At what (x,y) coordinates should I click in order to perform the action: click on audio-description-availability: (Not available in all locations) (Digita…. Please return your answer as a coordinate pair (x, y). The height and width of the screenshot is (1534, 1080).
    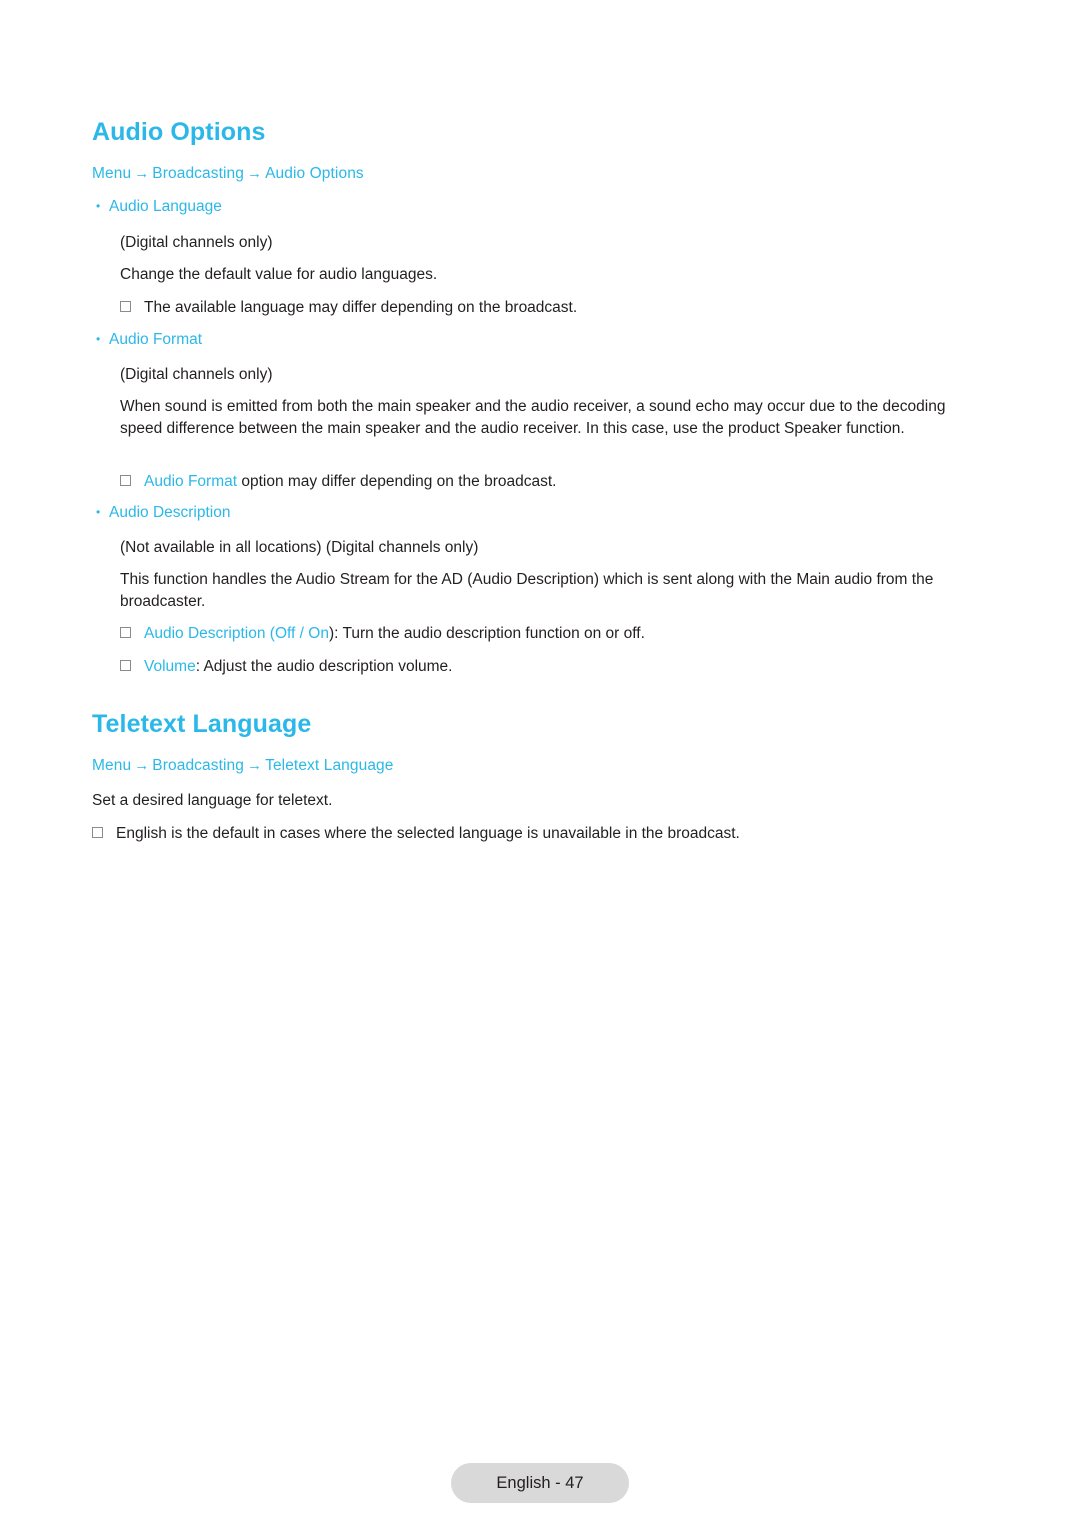
    Looking at the image, I should click on (299, 547).